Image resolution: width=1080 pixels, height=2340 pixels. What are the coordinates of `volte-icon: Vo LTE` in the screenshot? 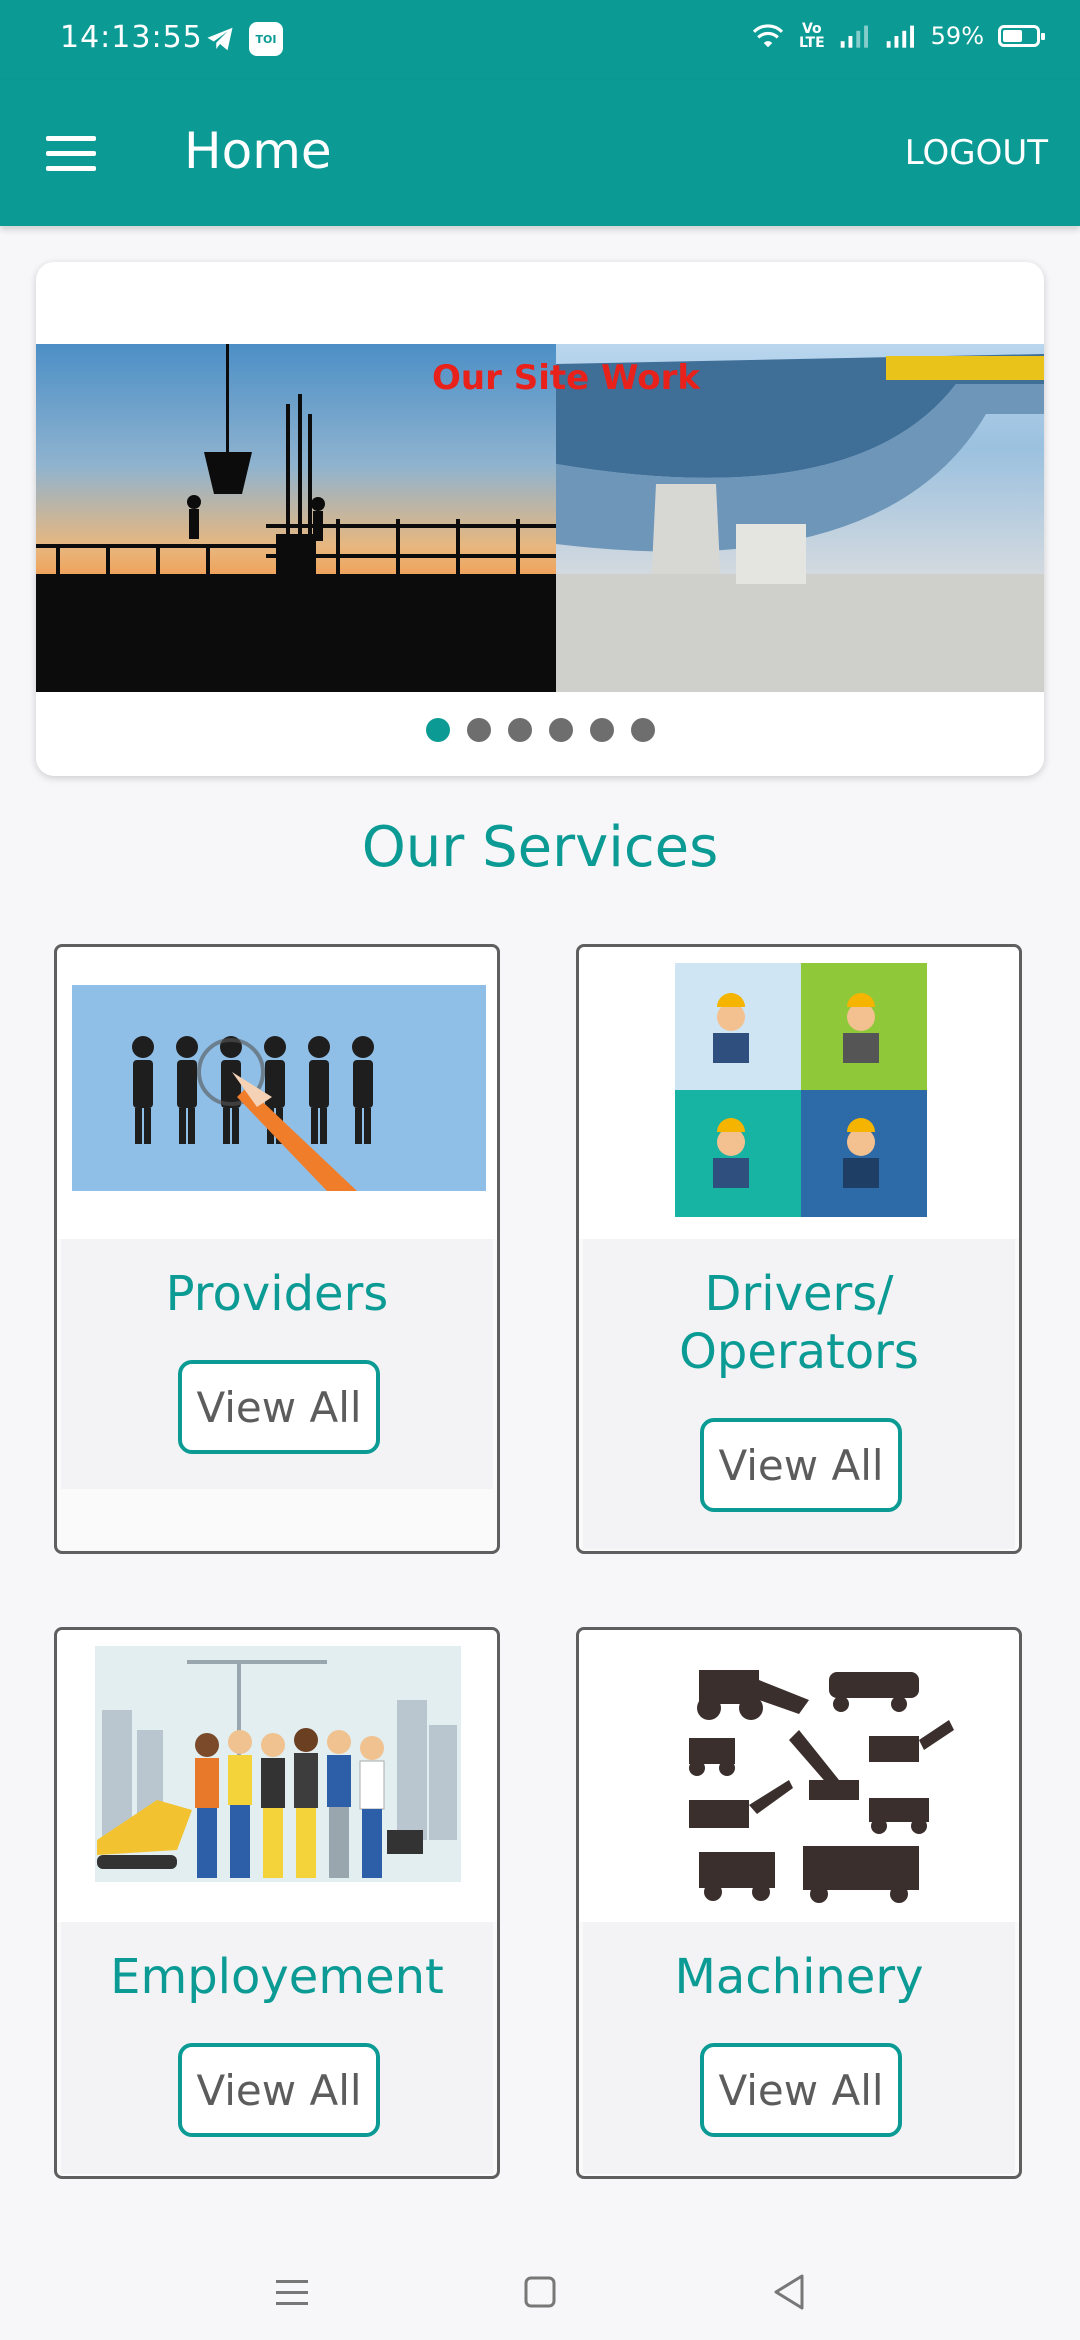 It's located at (811, 36).